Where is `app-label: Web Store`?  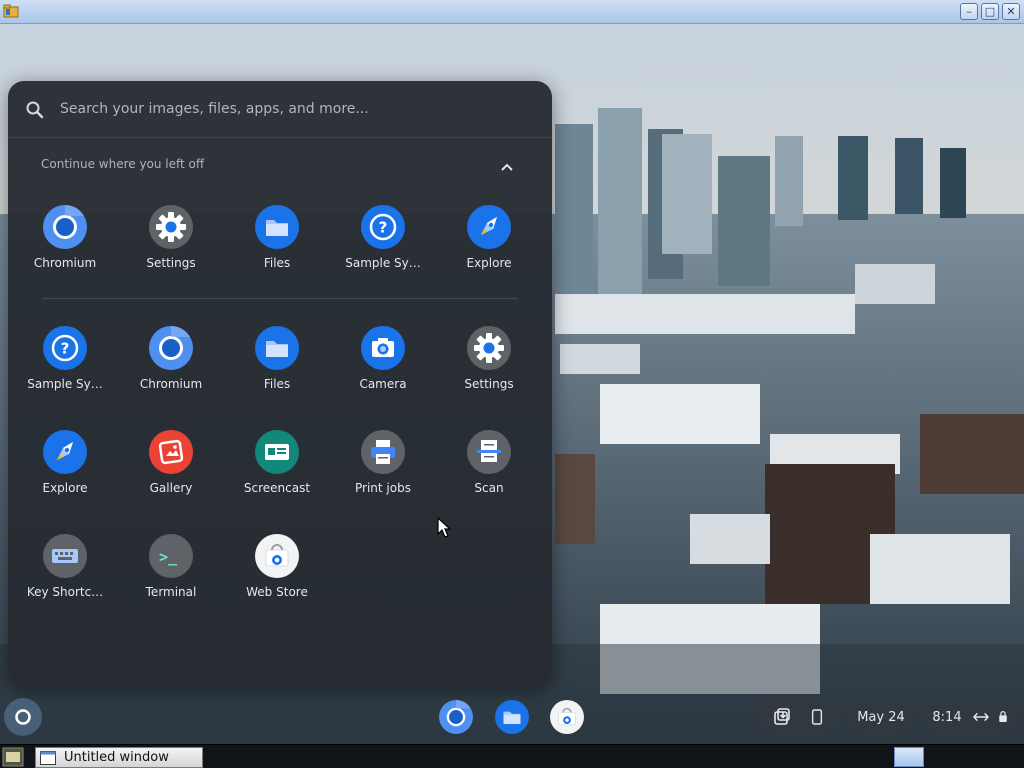
app-label: Web Store is located at coordinates (277, 592).